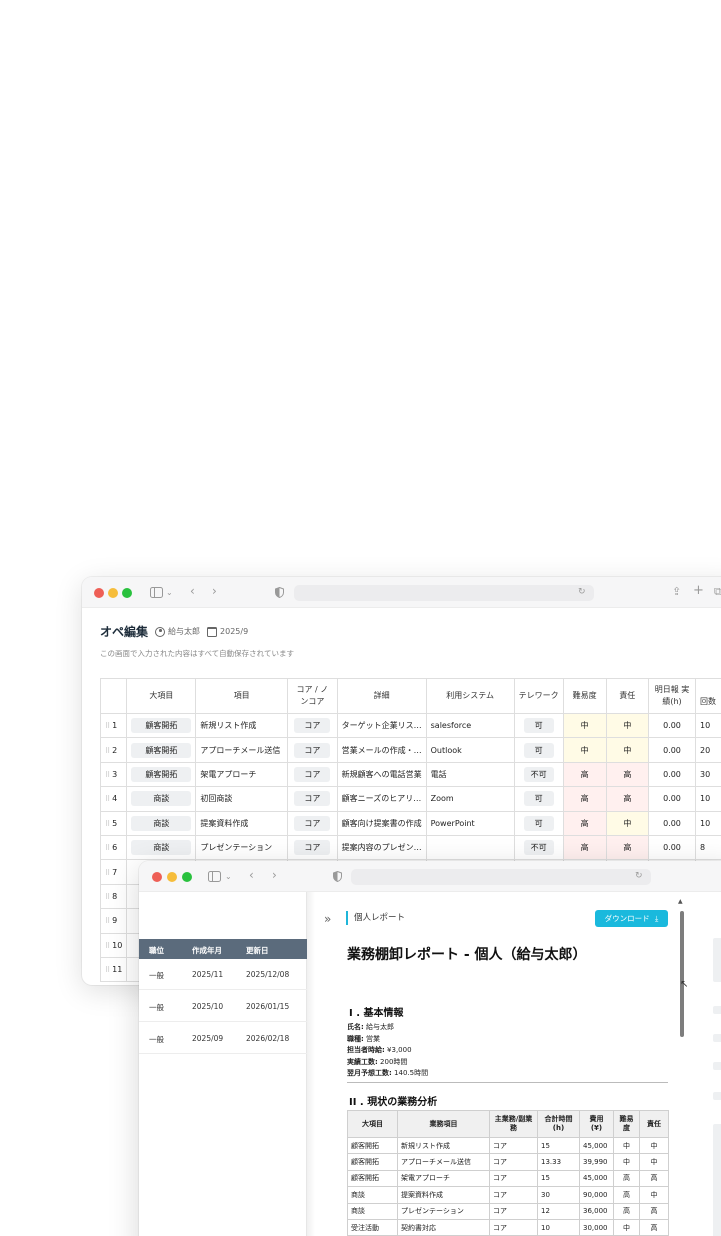 The image size is (721, 1236). What do you see at coordinates (242, 725) in the screenshot?
I see `item-cell: 新規リスト作成` at bounding box center [242, 725].